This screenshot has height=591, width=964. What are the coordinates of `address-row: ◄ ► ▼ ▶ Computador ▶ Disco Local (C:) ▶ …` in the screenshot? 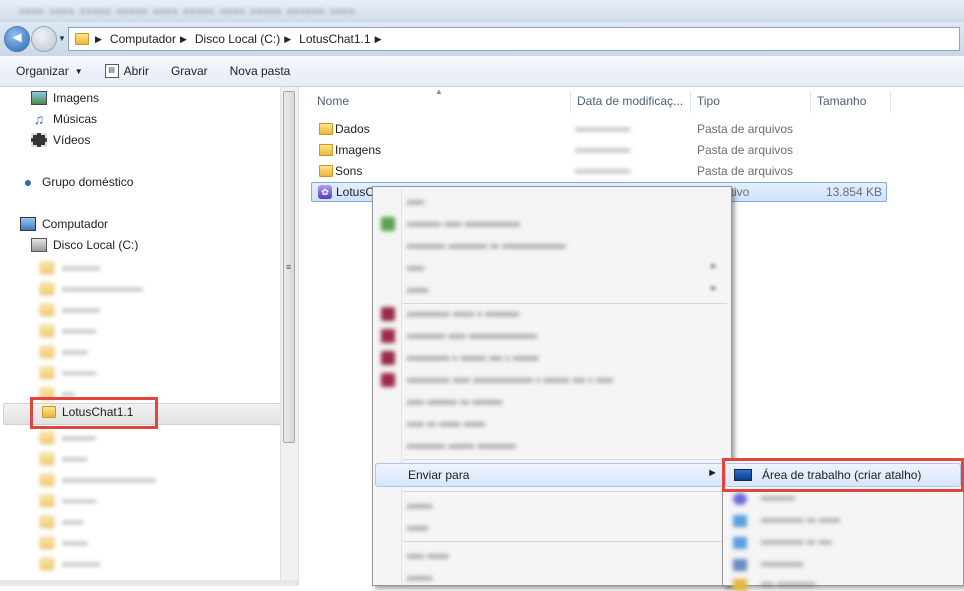 It's located at (482, 39).